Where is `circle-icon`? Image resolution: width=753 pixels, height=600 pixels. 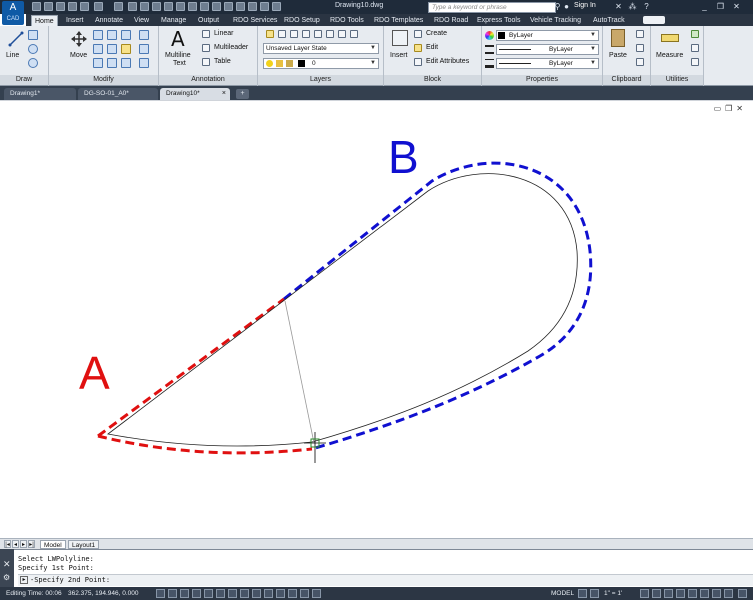
circle-icon is located at coordinates (33, 49).